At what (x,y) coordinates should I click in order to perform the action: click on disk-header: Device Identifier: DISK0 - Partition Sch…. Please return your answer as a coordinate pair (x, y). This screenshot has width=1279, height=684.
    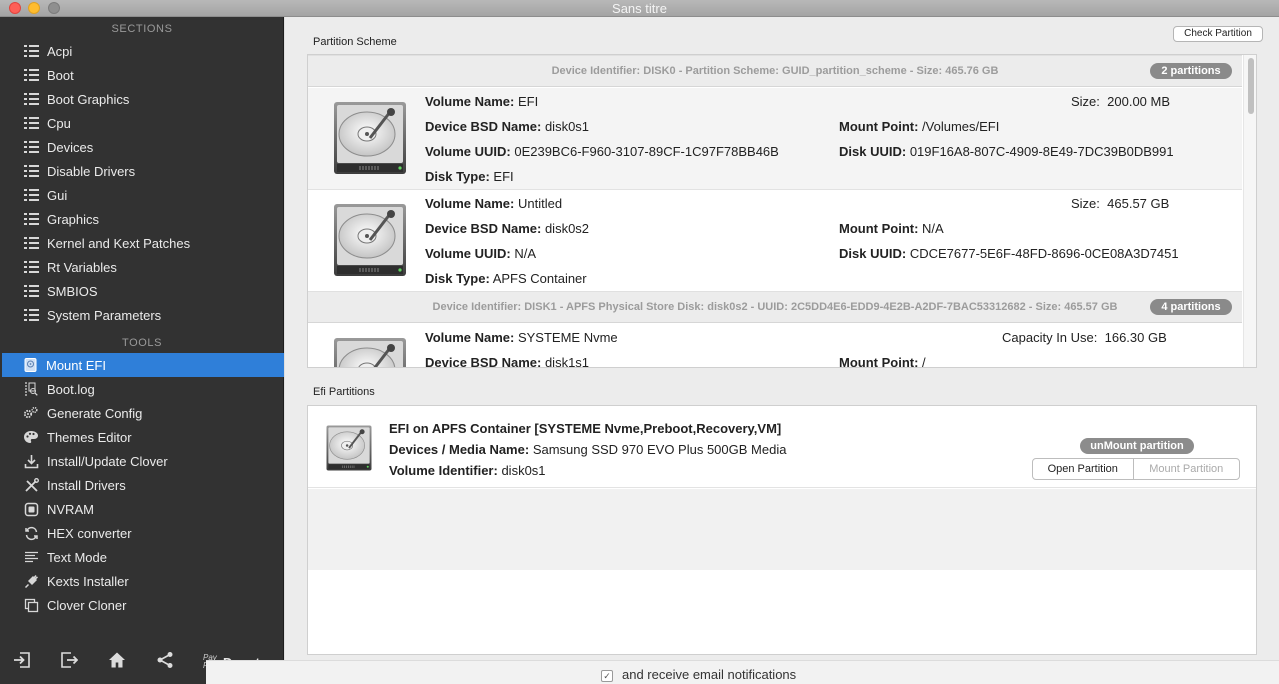
    Looking at the image, I should click on (775, 71).